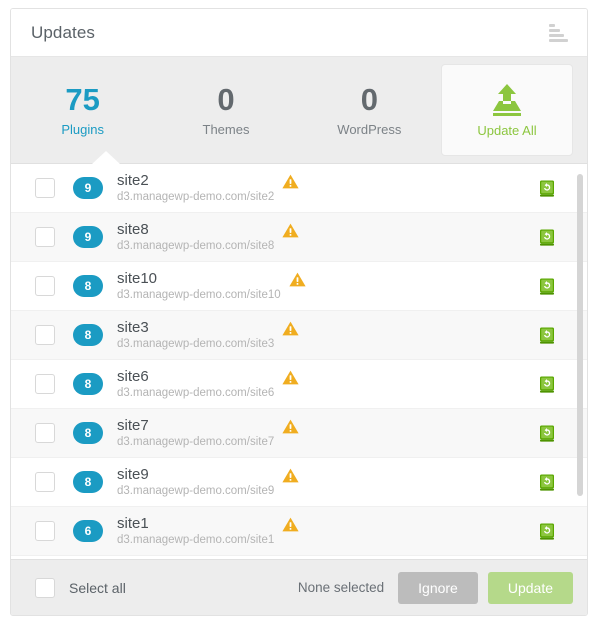 The height and width of the screenshot is (625, 600). I want to click on table-row: 8 site3 d3.managewp-demo.com/site3, so click(299, 335).